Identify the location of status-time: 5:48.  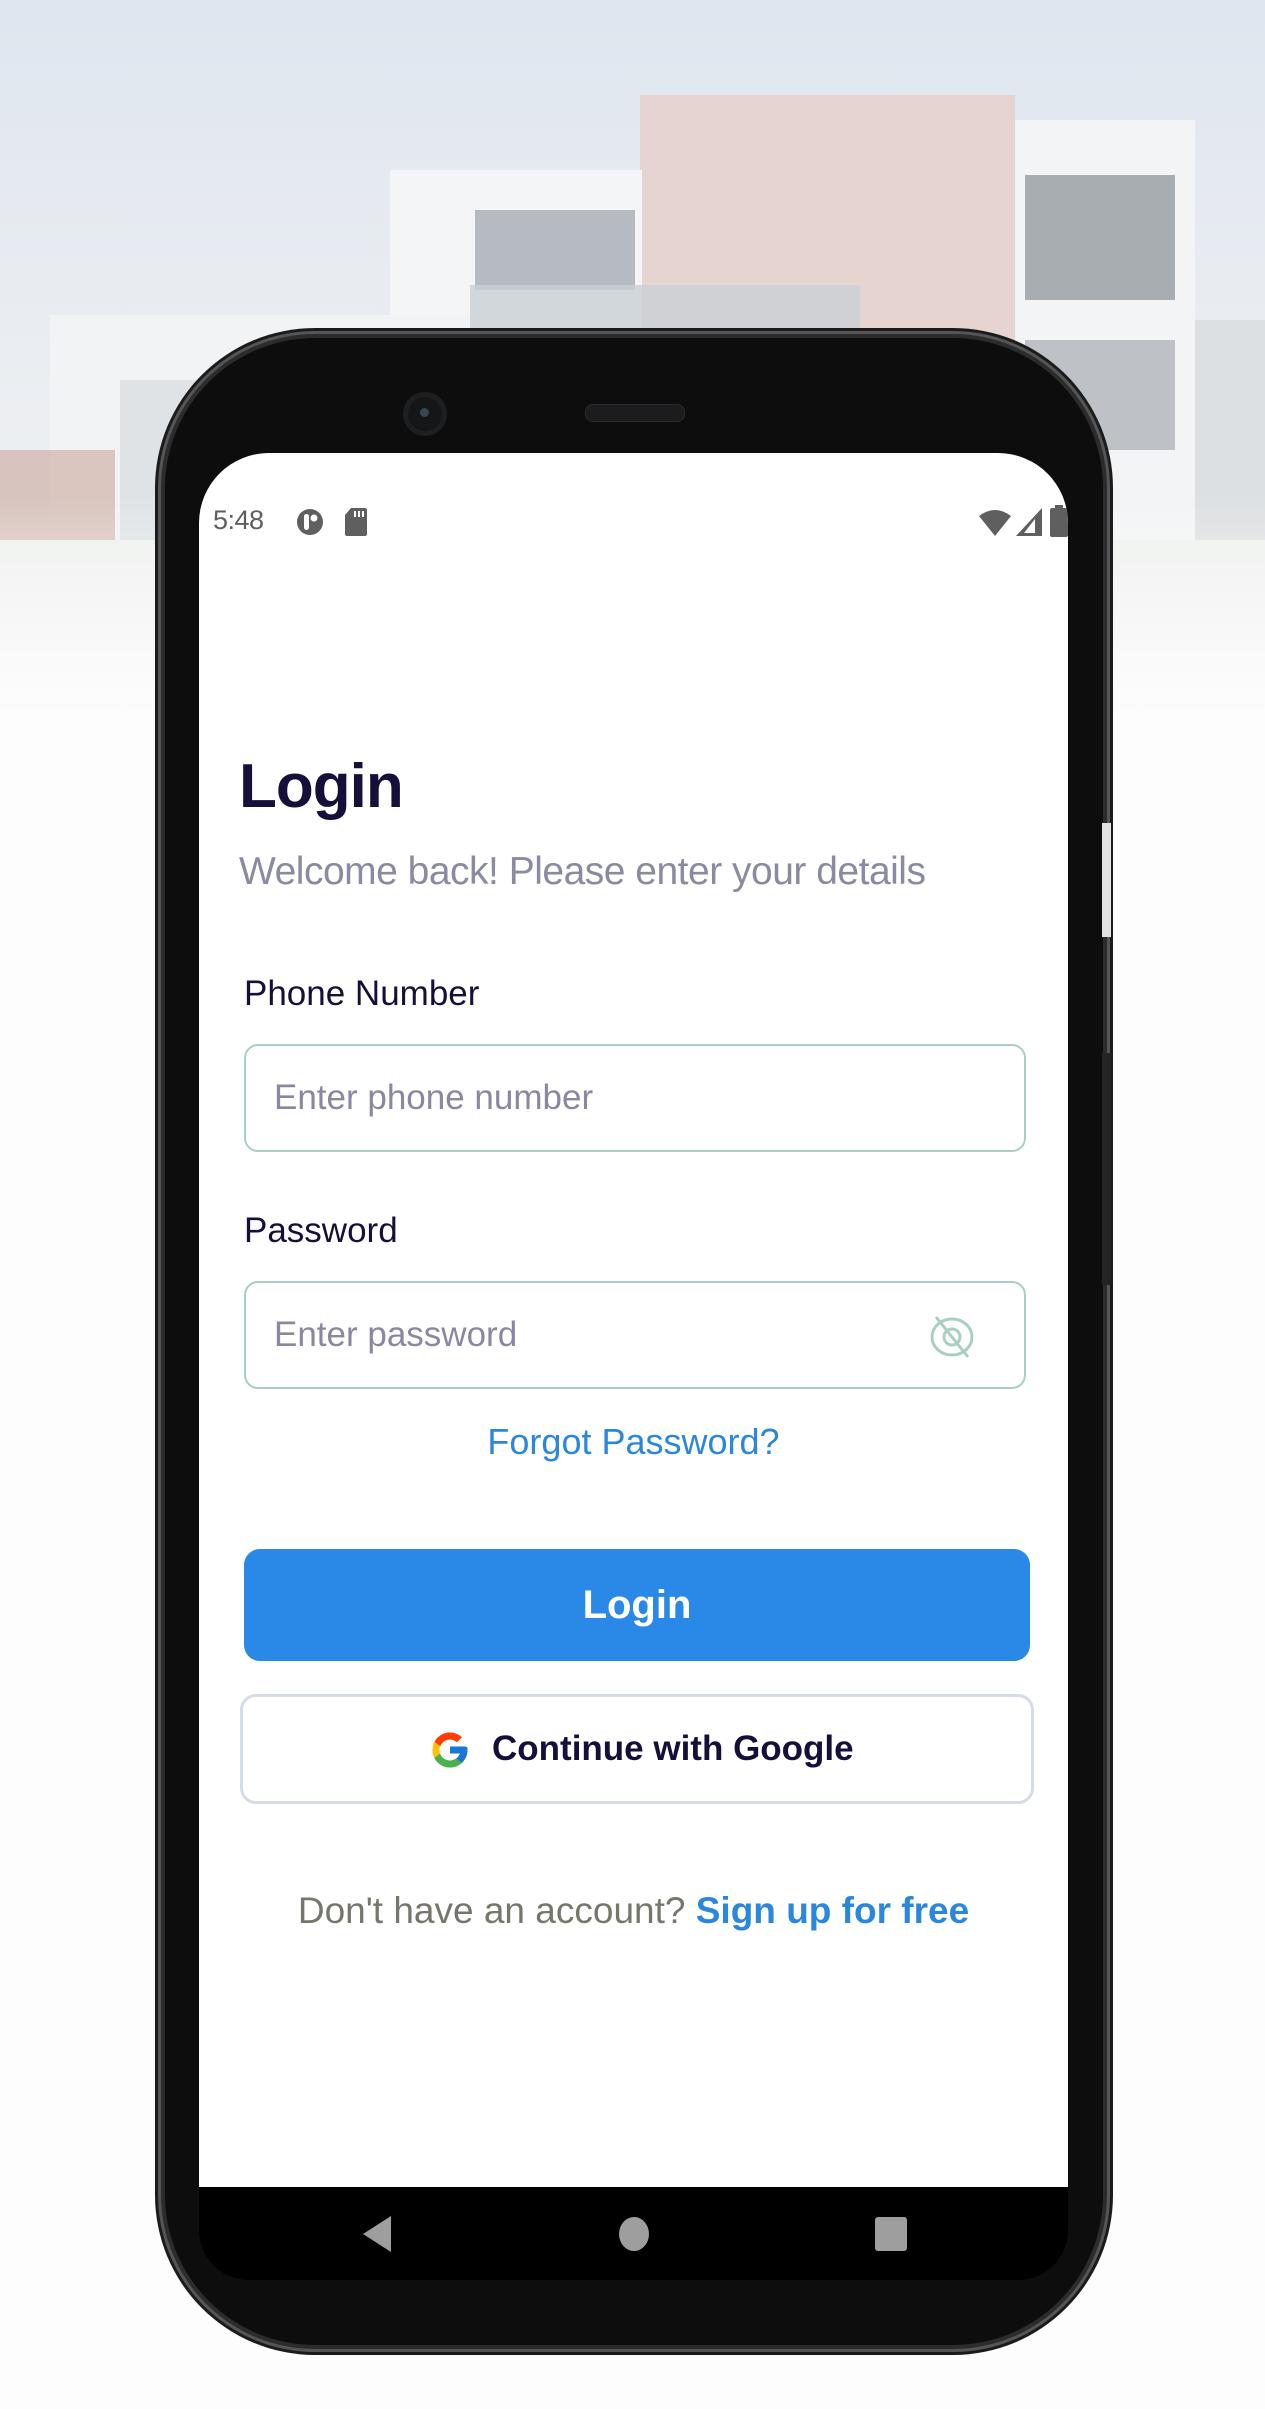
(238, 520).